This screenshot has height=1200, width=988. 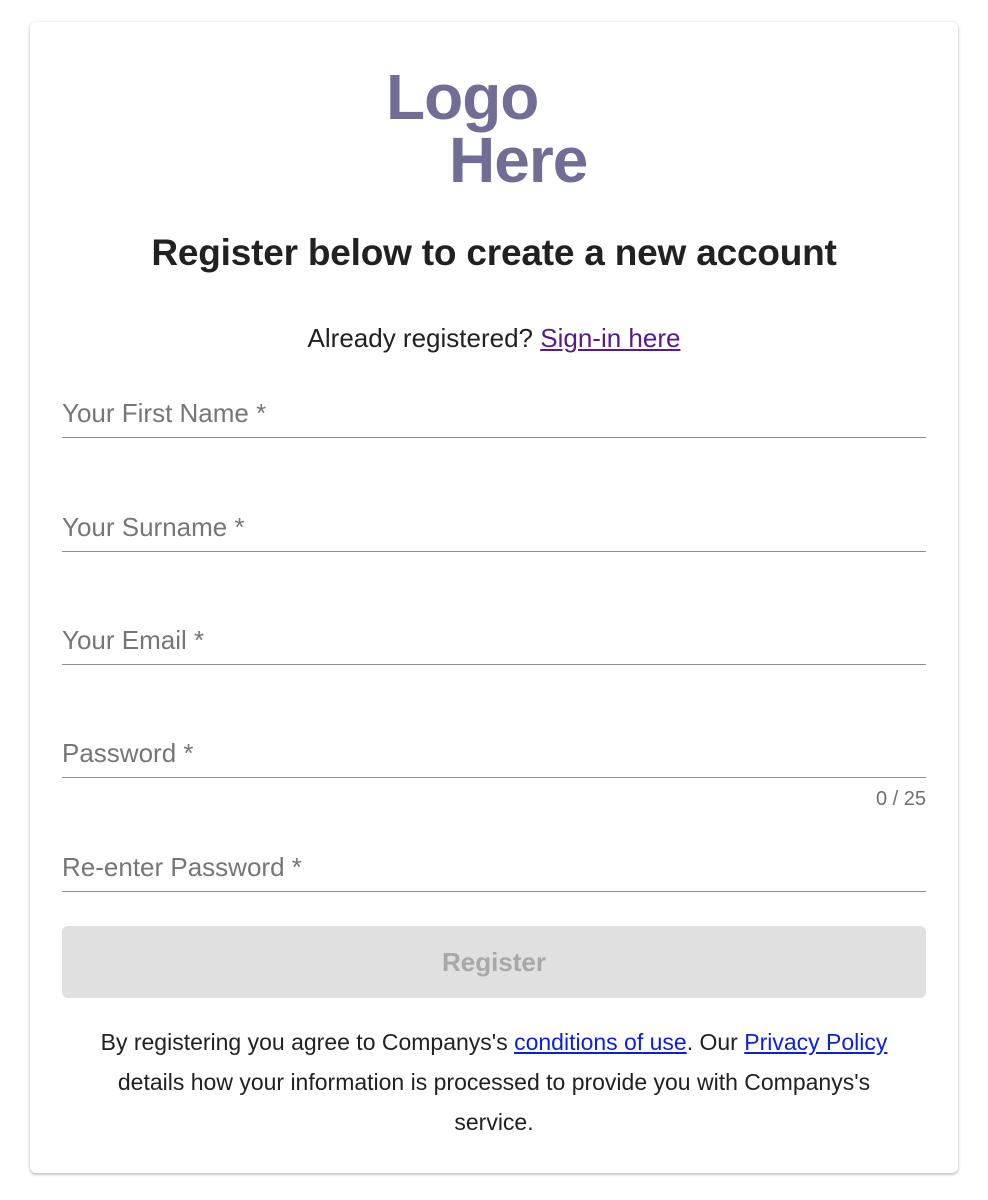 I want to click on email-input, so click(x=494, y=640).